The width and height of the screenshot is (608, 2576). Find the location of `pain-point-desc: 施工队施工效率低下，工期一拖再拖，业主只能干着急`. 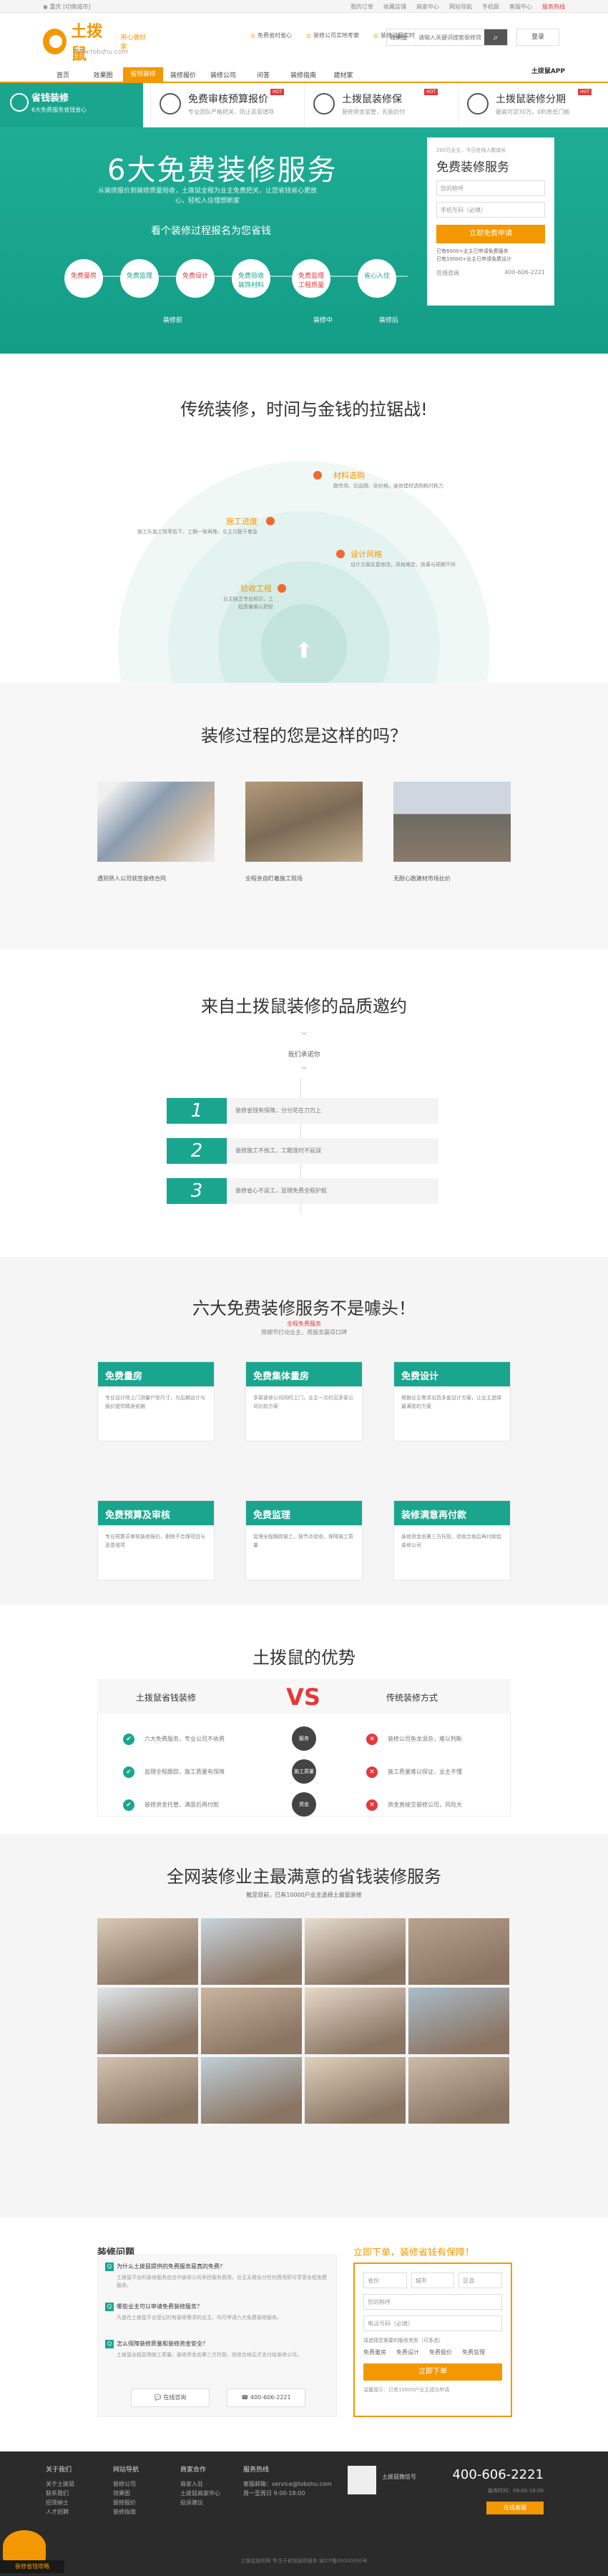

pain-point-desc: 施工队施工效率低下，工期一拖再拖，业主只能干着急 is located at coordinates (197, 532).